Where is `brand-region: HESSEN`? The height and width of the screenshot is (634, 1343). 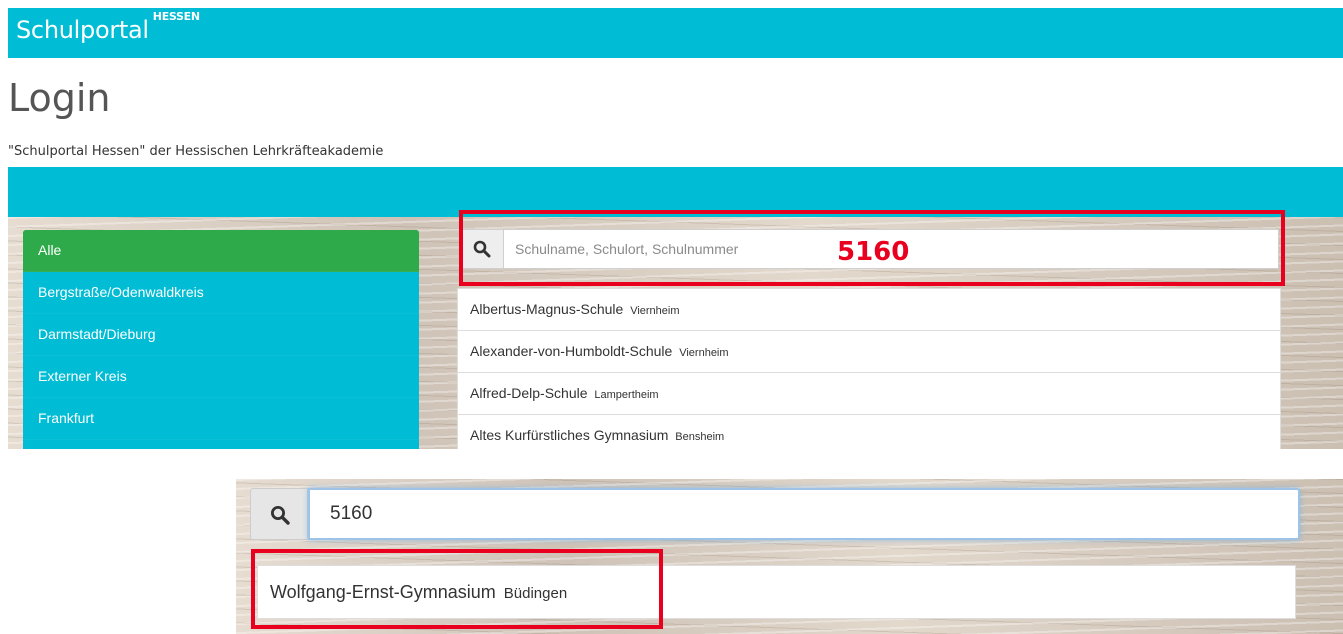
brand-region: HESSEN is located at coordinates (176, 16).